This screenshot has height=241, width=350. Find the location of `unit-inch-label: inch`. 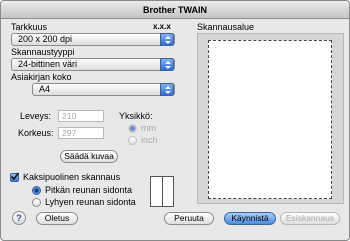

unit-inch-label: inch is located at coordinates (149, 140).